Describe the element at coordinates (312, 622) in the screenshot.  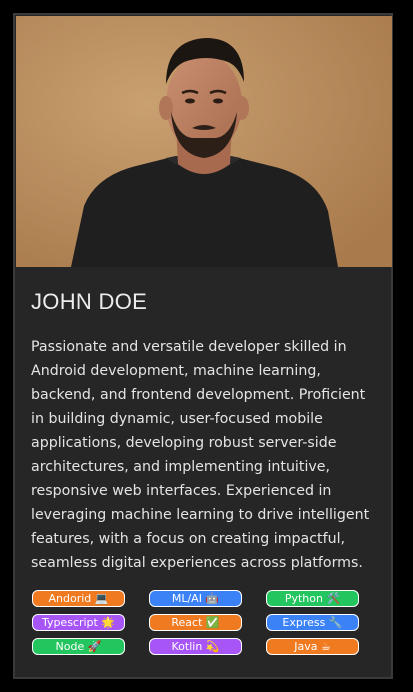
I see `tag-express: Express 🔧` at that location.